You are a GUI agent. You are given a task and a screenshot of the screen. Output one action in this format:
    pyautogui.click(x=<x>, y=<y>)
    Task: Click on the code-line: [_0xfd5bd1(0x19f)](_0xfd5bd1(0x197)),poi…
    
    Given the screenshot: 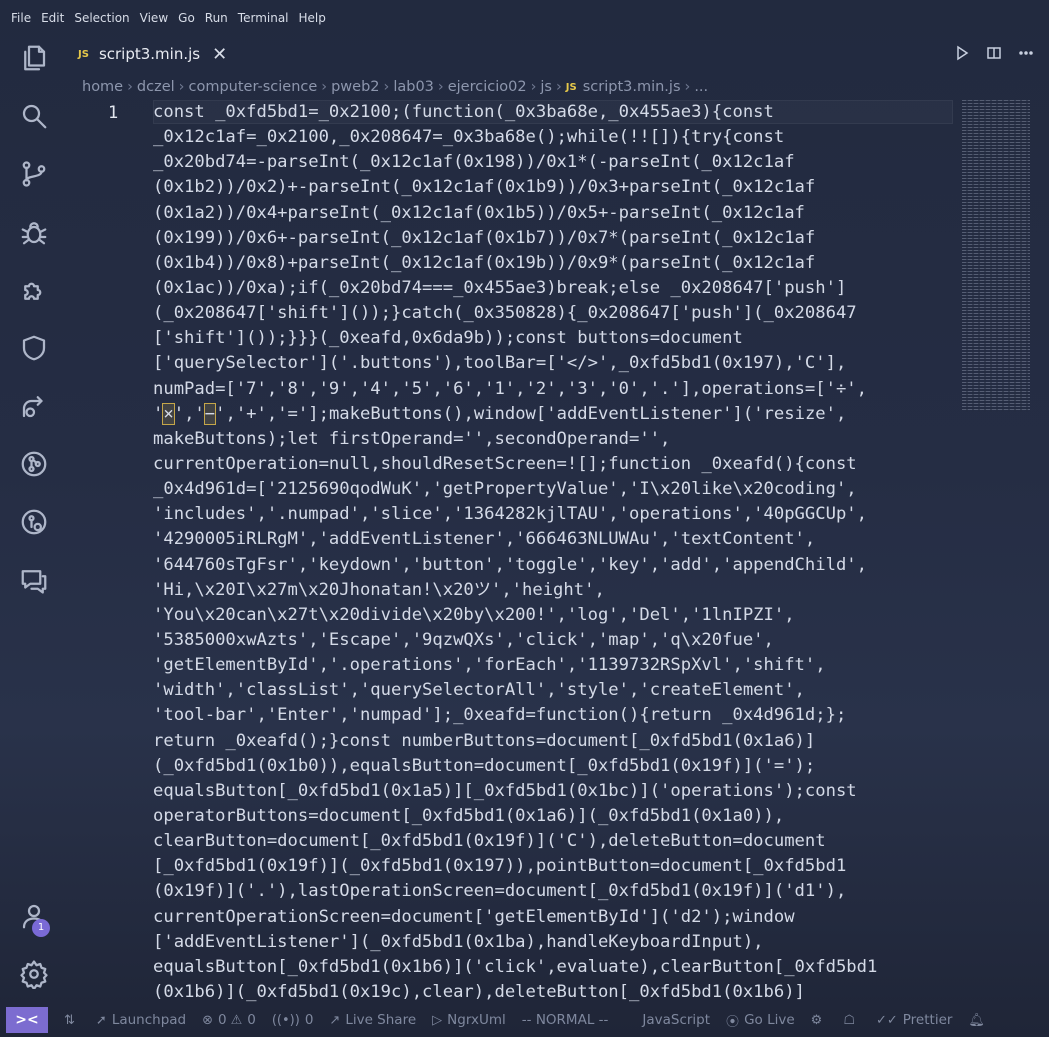 What is the action you would take?
    pyautogui.click(x=553, y=866)
    